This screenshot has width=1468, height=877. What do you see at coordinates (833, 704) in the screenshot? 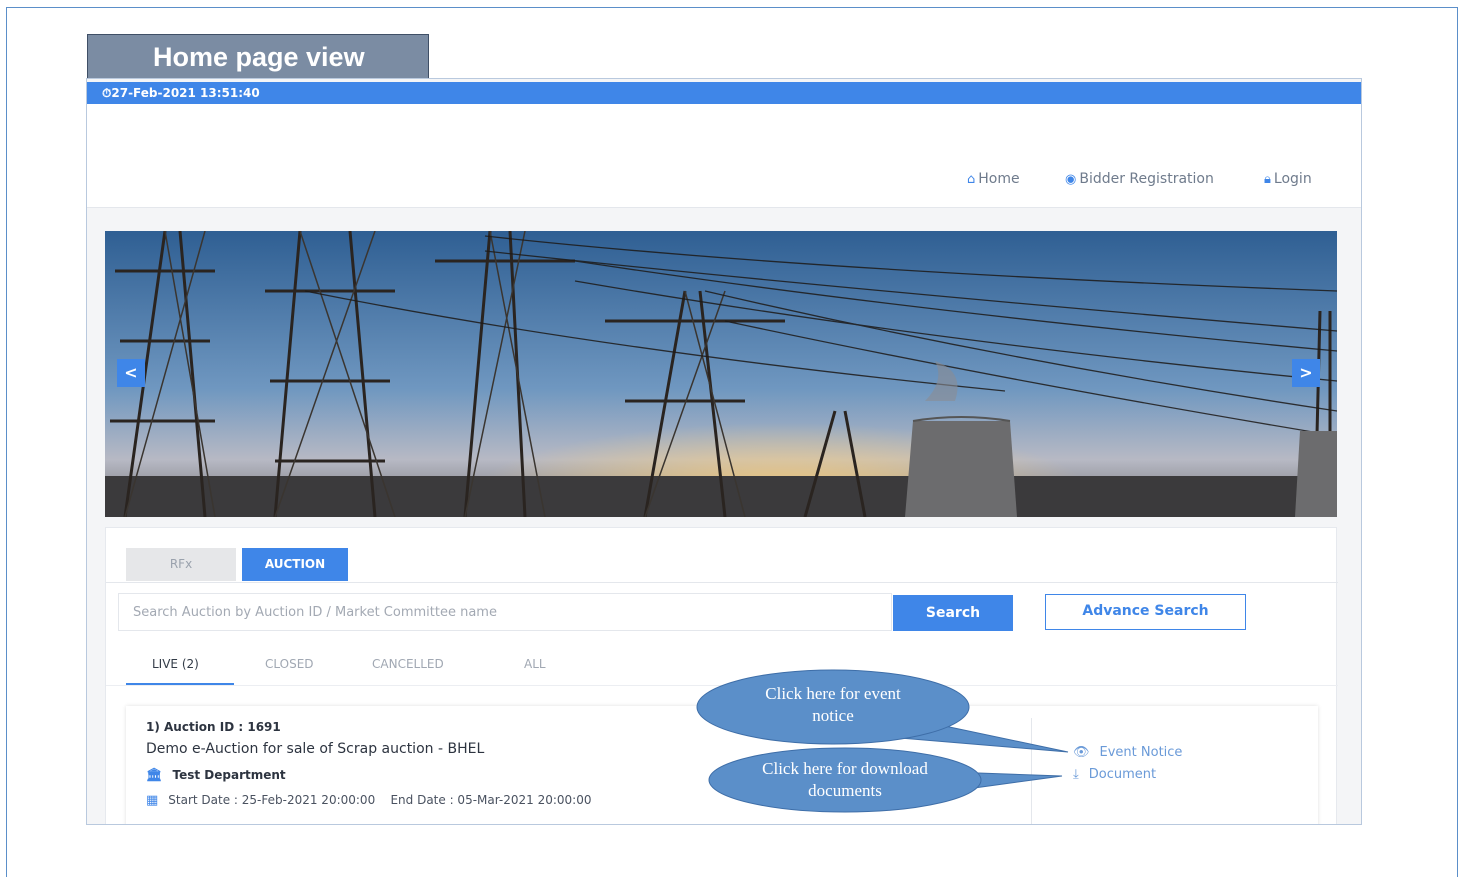
I see `callout-event-notice-text: Click here for event notice` at bounding box center [833, 704].